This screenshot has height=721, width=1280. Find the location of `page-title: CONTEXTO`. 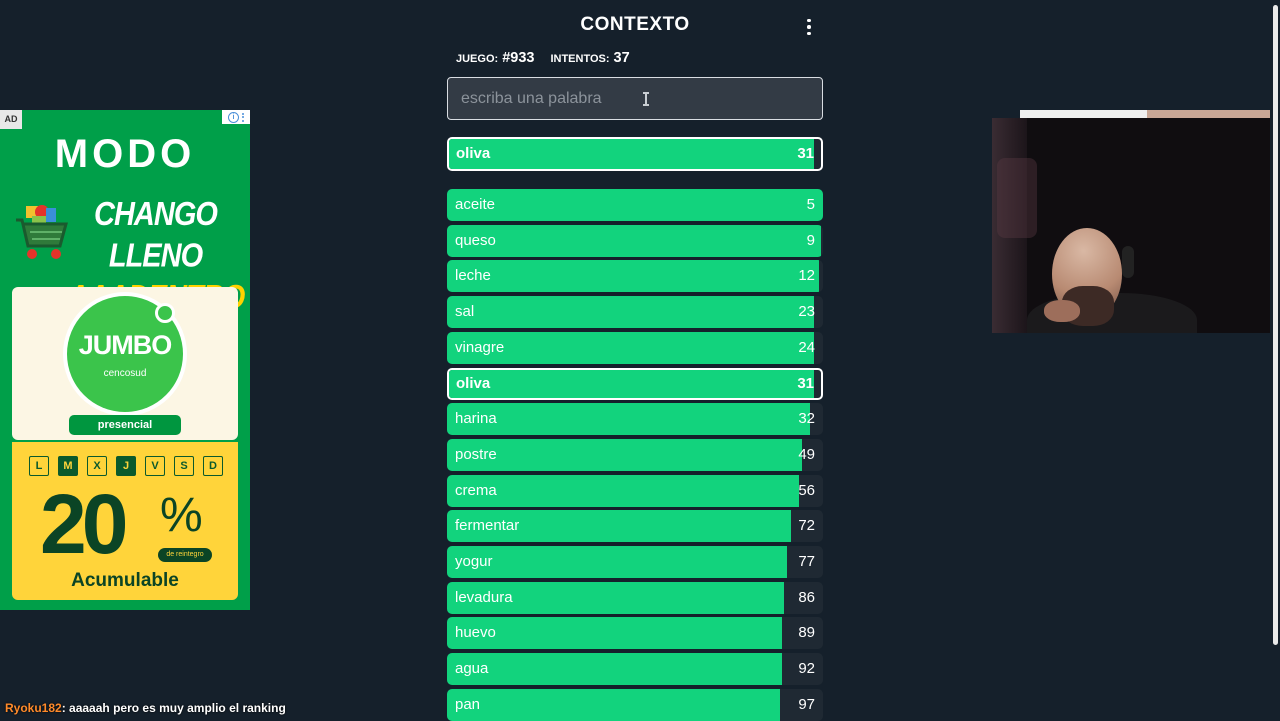

page-title: CONTEXTO is located at coordinates (635, 24).